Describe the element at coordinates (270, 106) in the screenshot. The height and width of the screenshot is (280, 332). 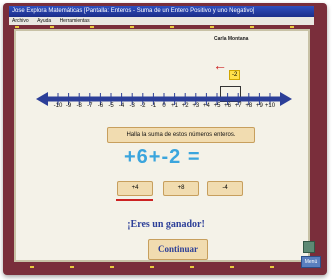
I see `number-line-tick-label: +10` at that location.